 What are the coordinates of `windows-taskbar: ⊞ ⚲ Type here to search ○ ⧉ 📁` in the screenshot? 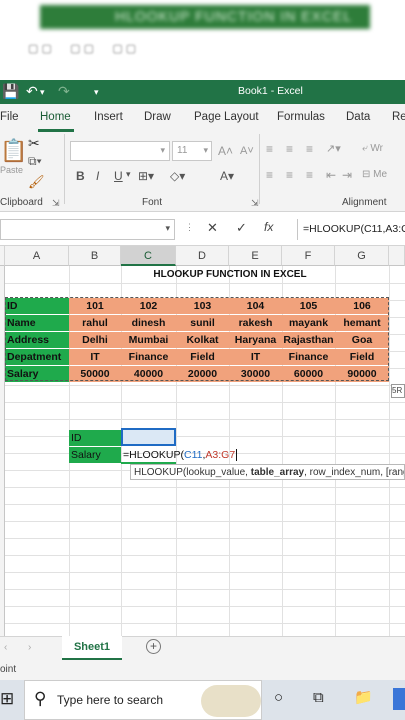 It's located at (202, 700).